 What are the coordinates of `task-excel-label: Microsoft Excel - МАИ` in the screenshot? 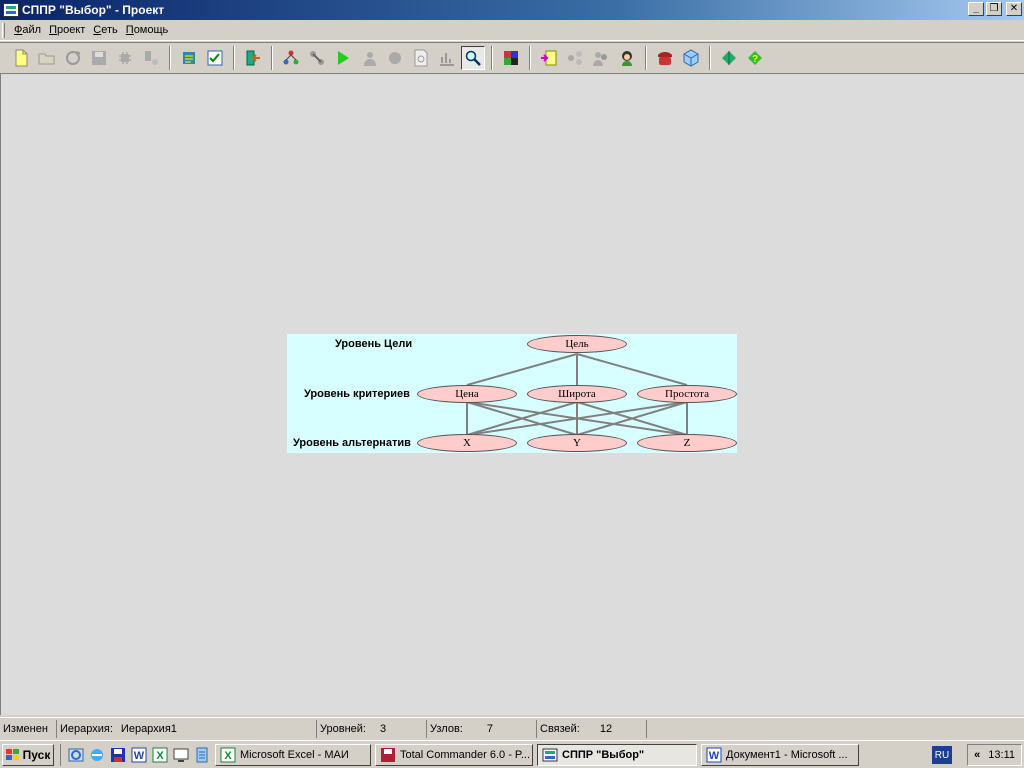 It's located at (294, 754).